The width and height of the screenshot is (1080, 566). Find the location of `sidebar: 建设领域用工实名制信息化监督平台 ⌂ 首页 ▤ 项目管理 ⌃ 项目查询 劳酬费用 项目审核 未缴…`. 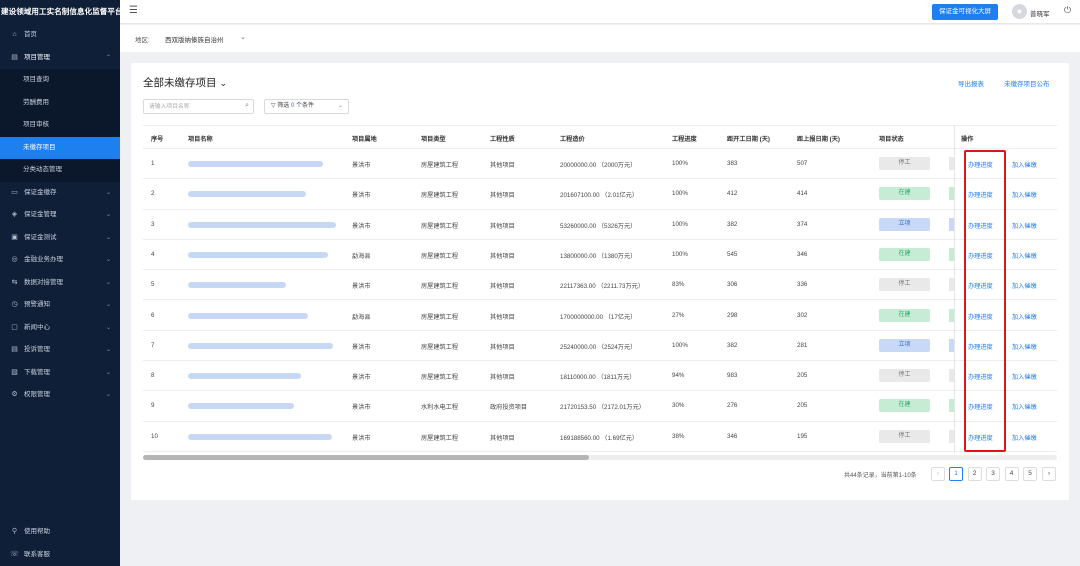

sidebar: 建设领域用工实名制信息化监督平台 ⌂ 首页 ▤ 项目管理 ⌃ 项目查询 劳酬费用 项目审核 未缴… is located at coordinates (60, 283).